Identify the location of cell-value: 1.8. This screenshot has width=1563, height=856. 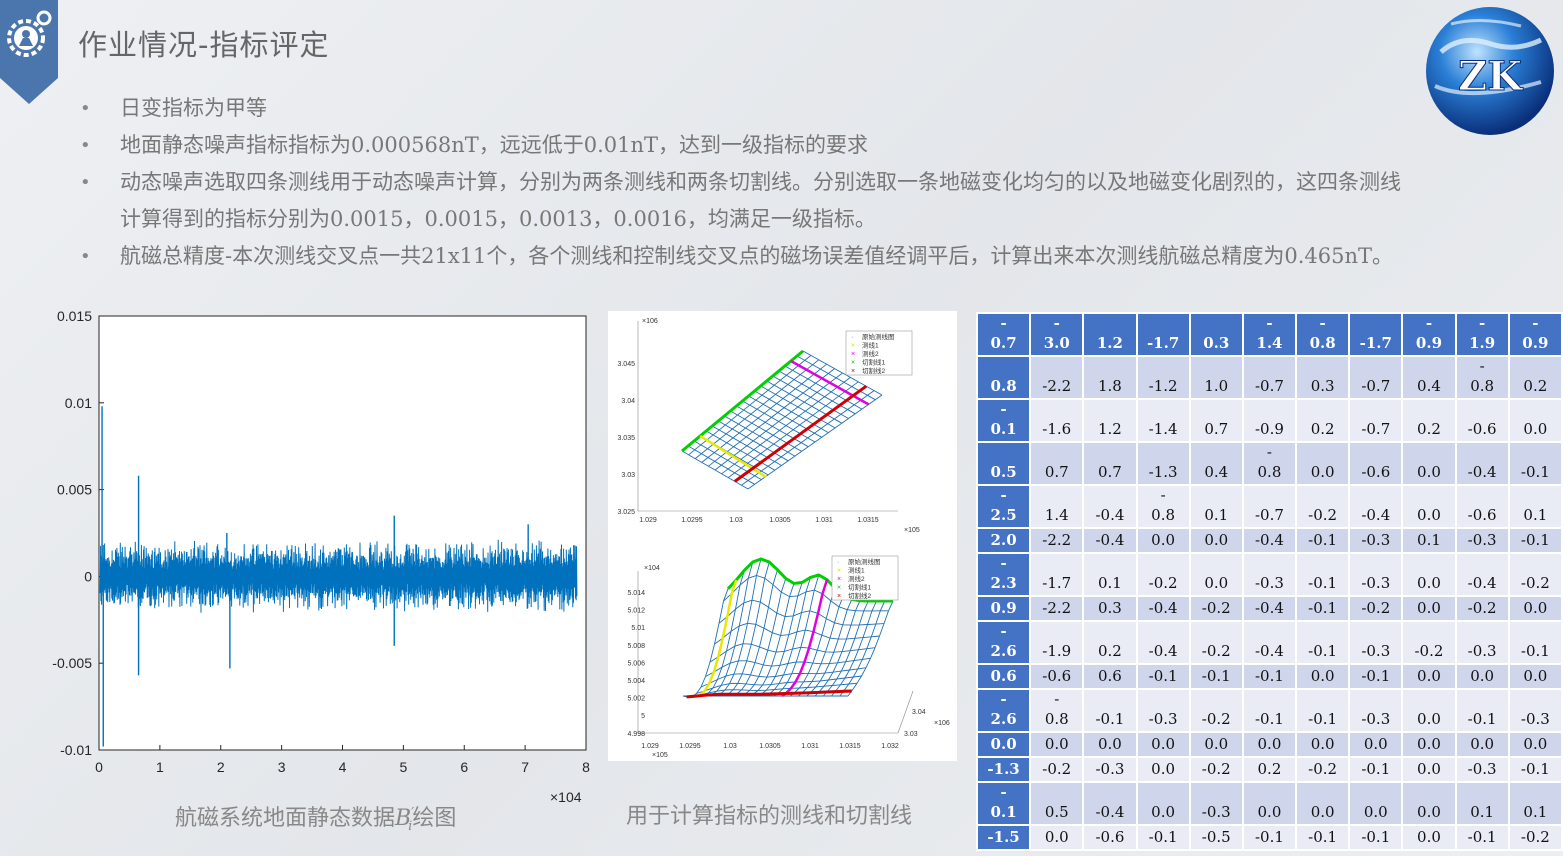
(1110, 386).